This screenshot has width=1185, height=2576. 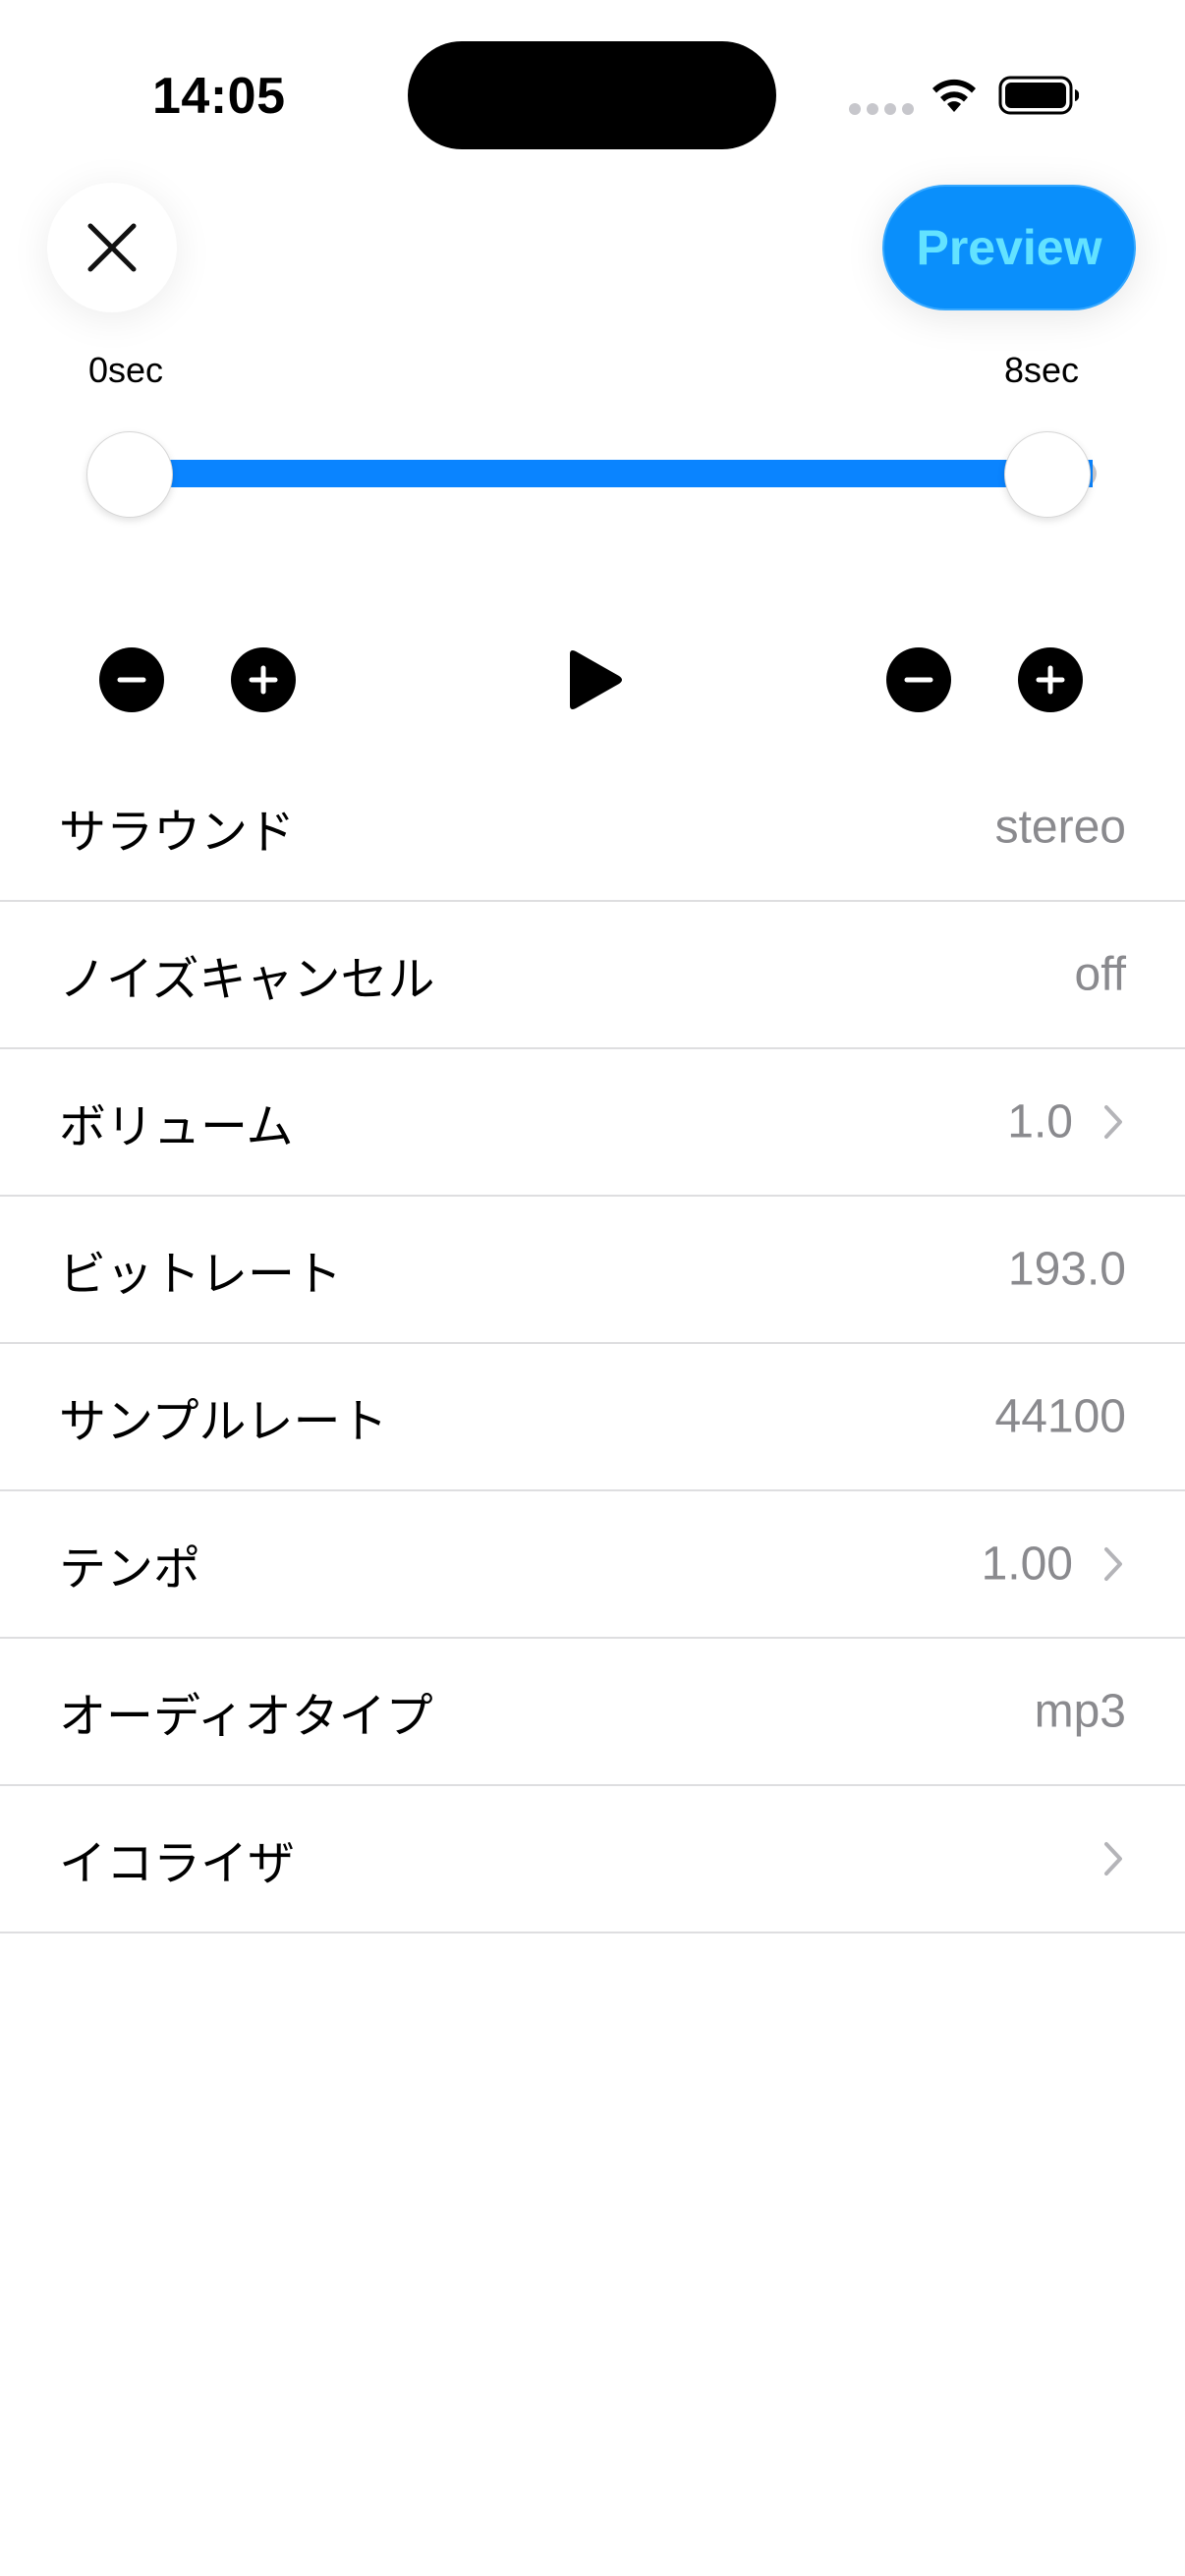 What do you see at coordinates (177, 1126) in the screenshot?
I see `setting-label: ボリューム` at bounding box center [177, 1126].